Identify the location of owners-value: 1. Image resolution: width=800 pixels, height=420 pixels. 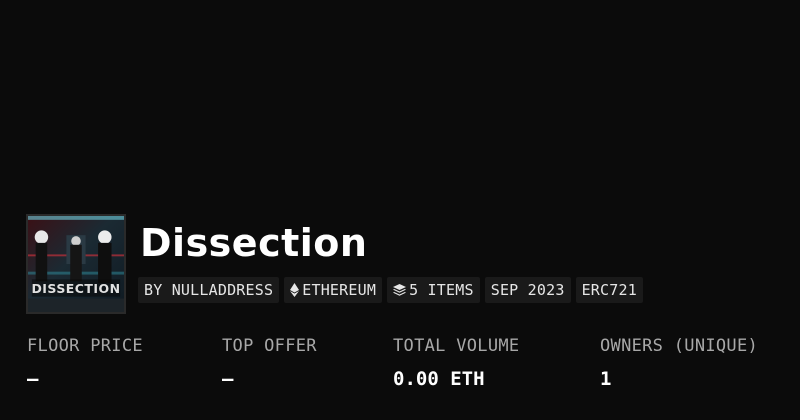
(606, 379).